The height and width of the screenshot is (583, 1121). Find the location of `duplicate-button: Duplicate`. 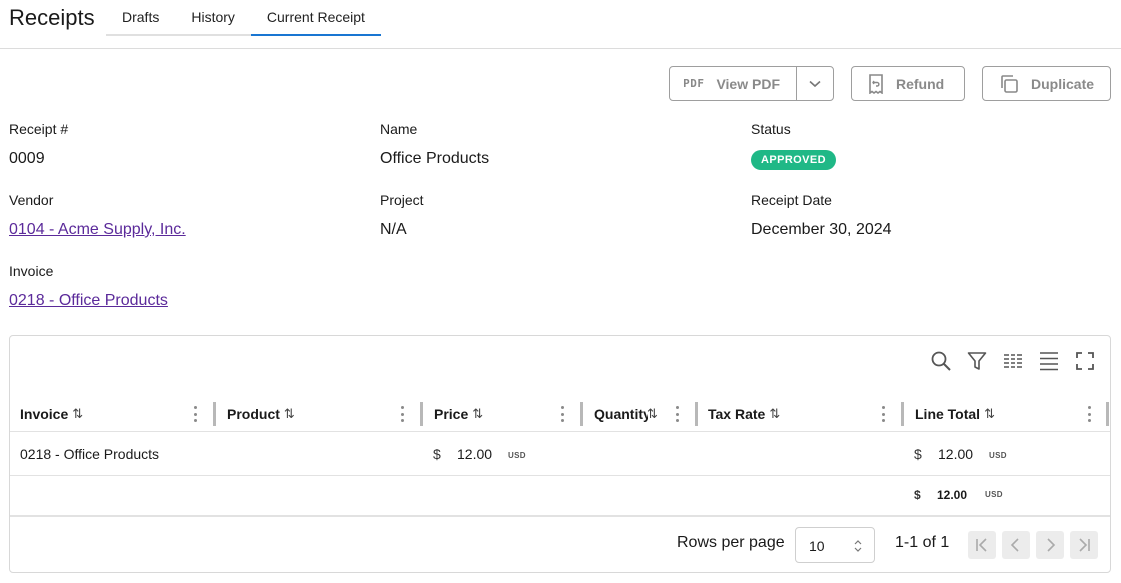

duplicate-button: Duplicate is located at coordinates (1046, 83).